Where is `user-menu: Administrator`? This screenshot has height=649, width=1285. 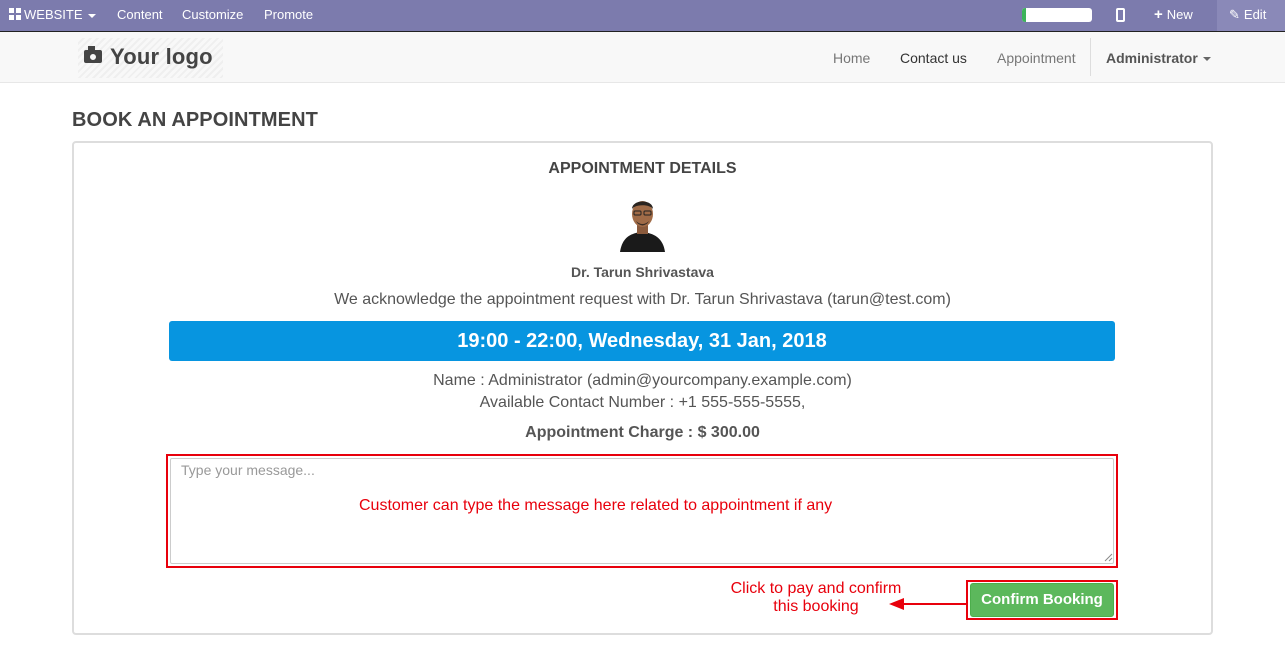
user-menu: Administrator is located at coordinates (1158, 58).